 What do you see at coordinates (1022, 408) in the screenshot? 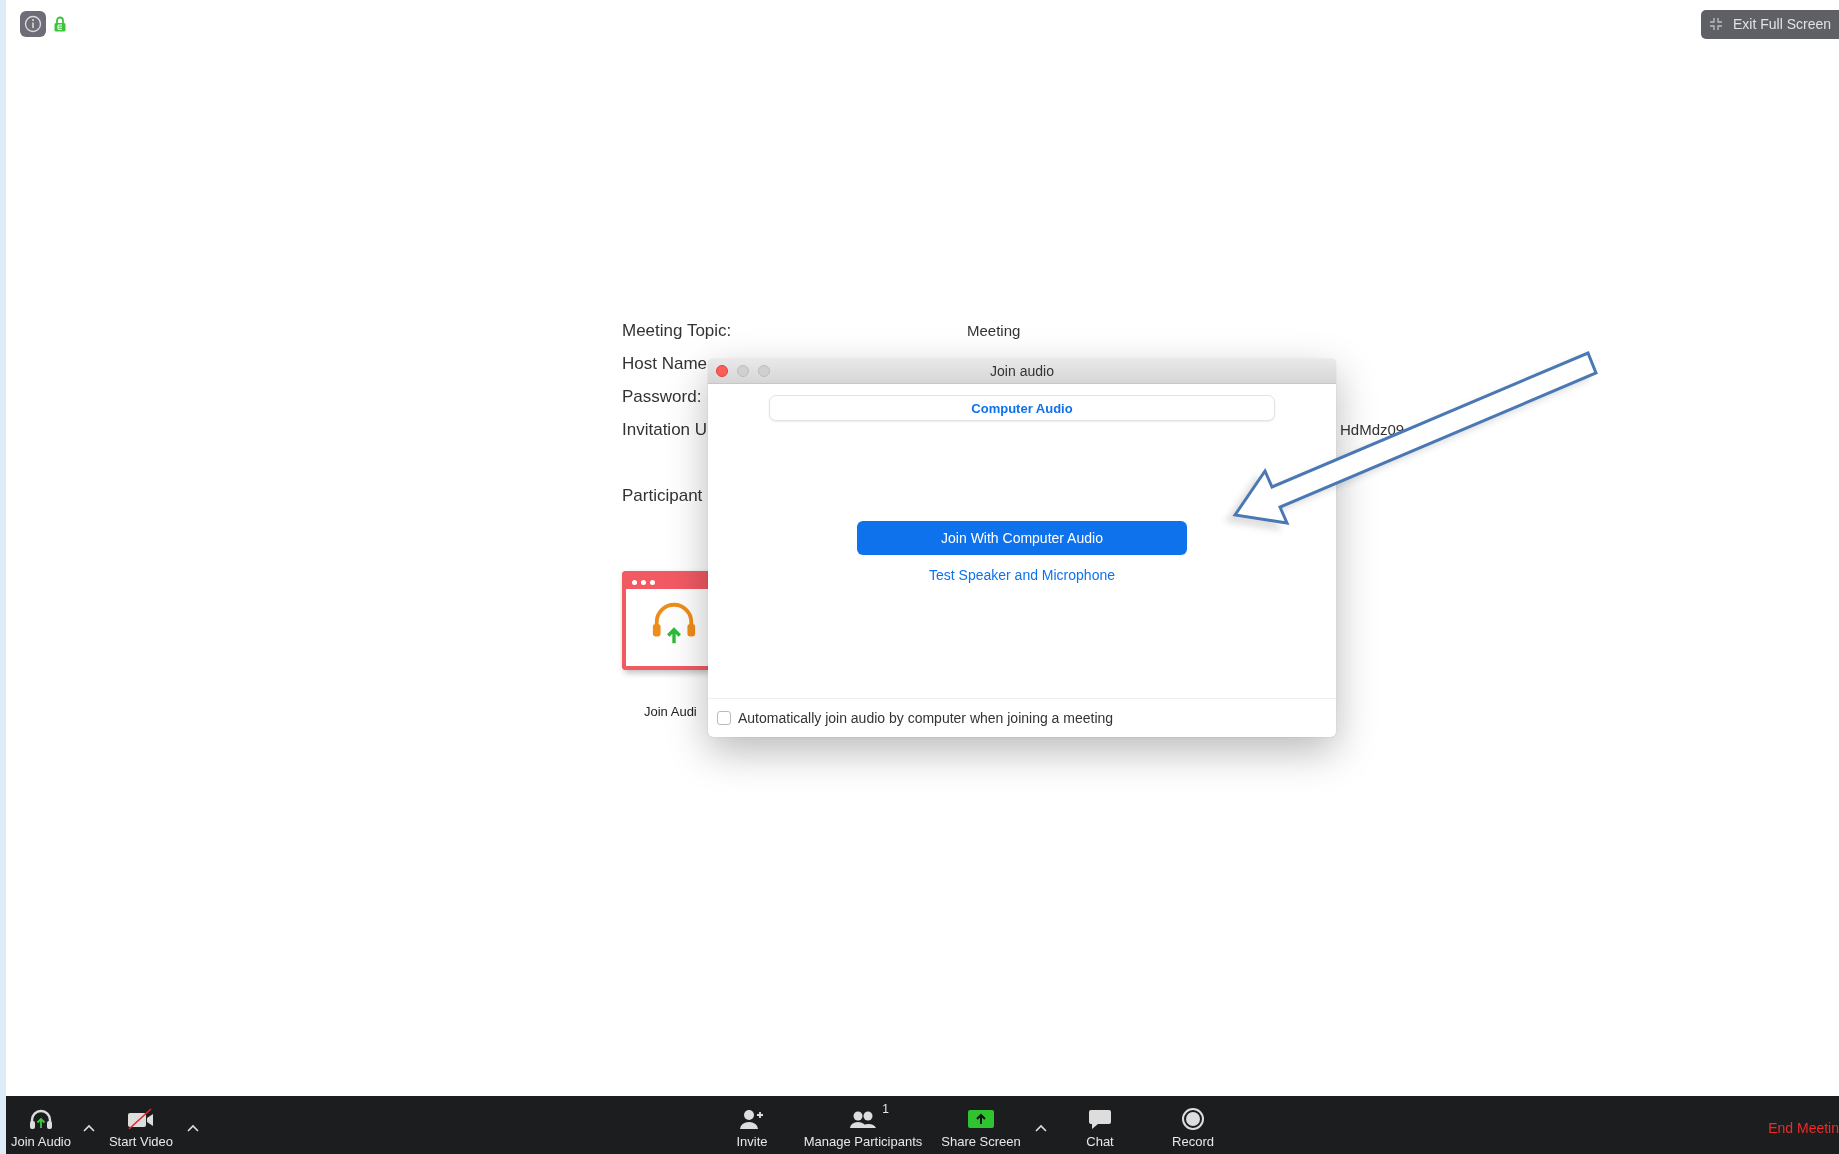
I see `tab: Computer Audio` at bounding box center [1022, 408].